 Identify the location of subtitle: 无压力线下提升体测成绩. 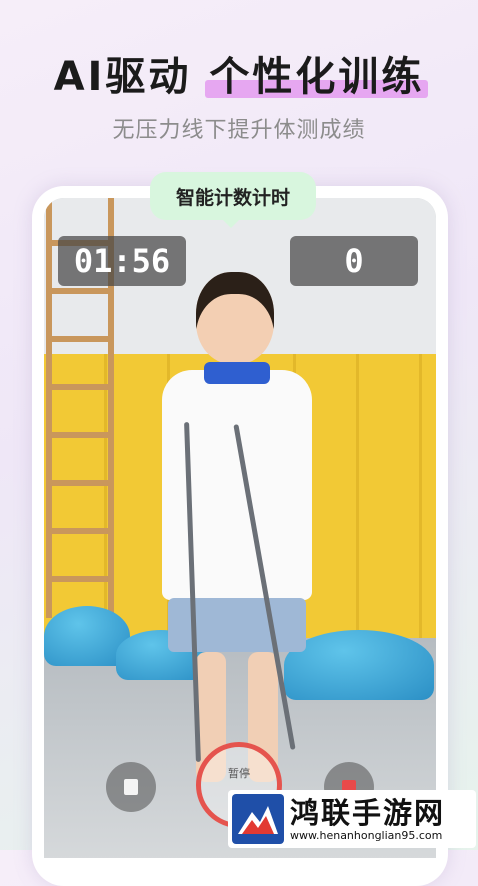
(239, 130).